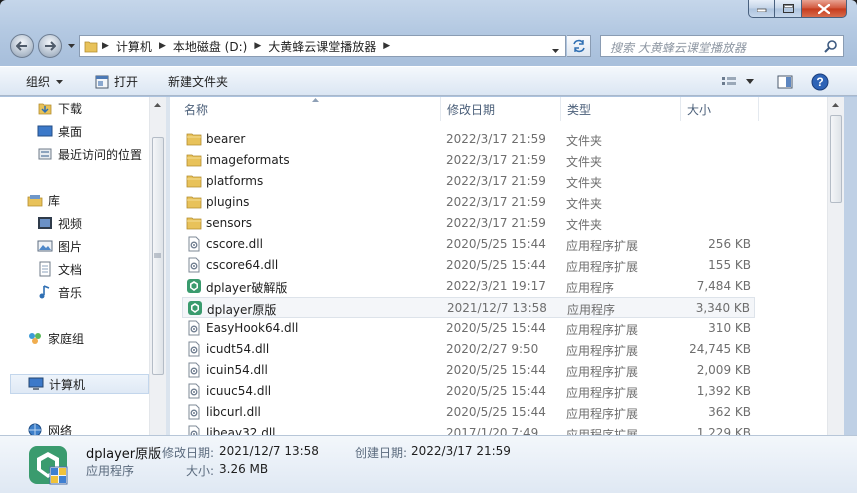  I want to click on network-icon, so click(35, 428).